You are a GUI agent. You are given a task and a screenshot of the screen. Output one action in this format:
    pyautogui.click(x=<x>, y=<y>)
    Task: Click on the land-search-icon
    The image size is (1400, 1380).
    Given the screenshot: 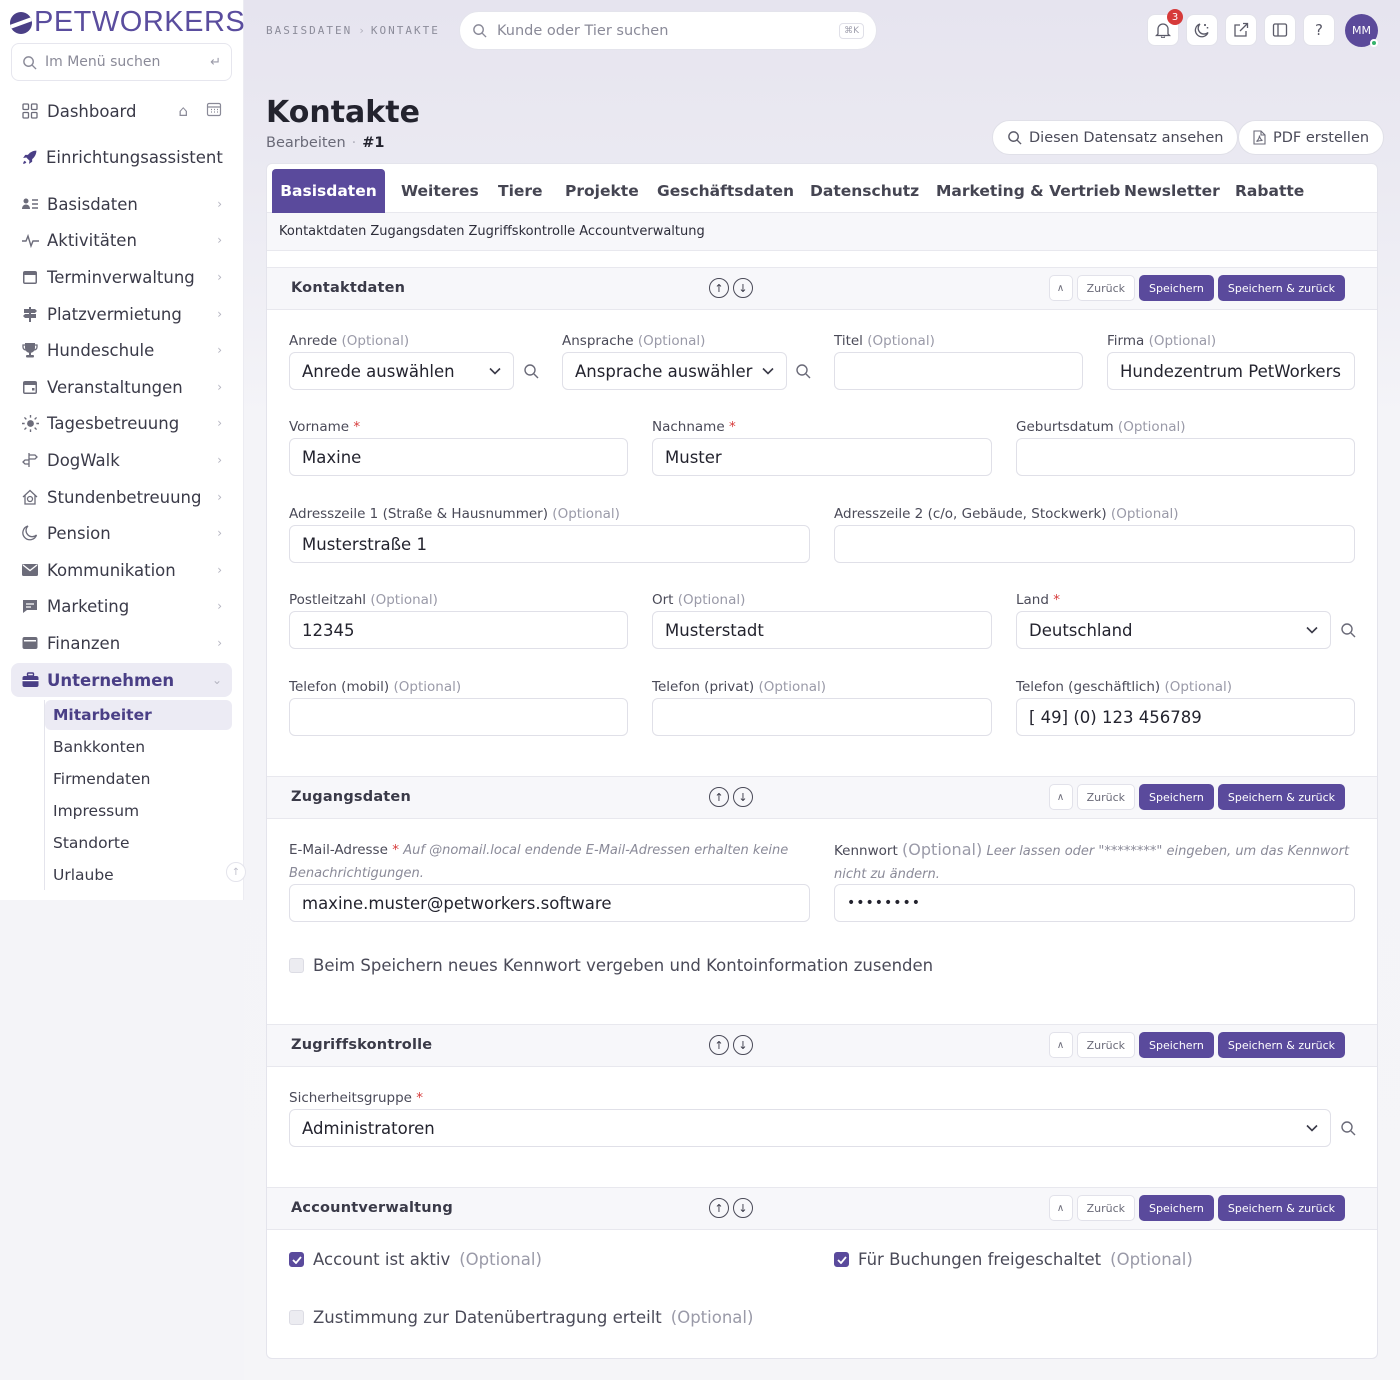 What is the action you would take?
    pyautogui.click(x=1348, y=630)
    